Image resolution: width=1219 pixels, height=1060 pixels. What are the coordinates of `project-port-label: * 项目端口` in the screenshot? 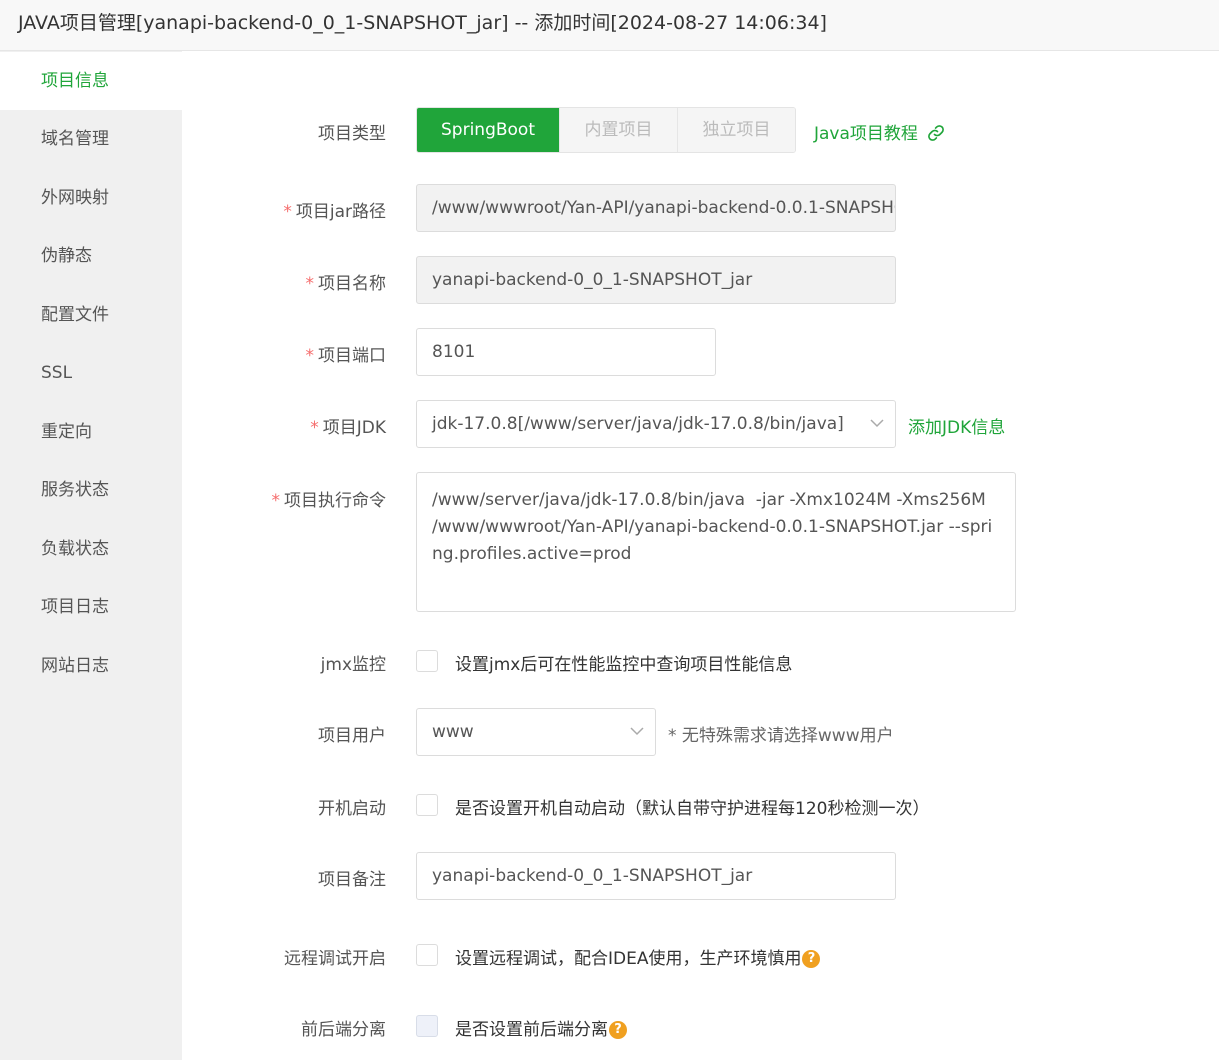 It's located at (346, 356).